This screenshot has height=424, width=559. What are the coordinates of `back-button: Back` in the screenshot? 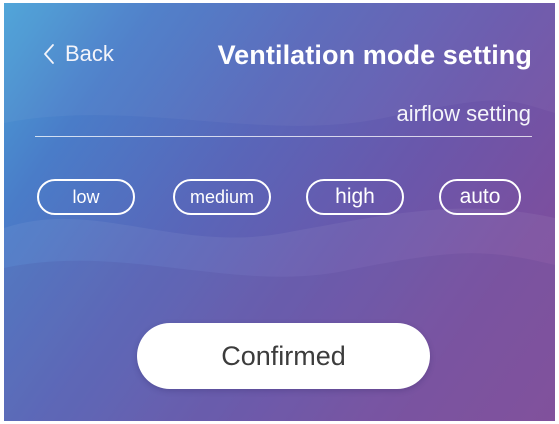 It's located at (78, 54).